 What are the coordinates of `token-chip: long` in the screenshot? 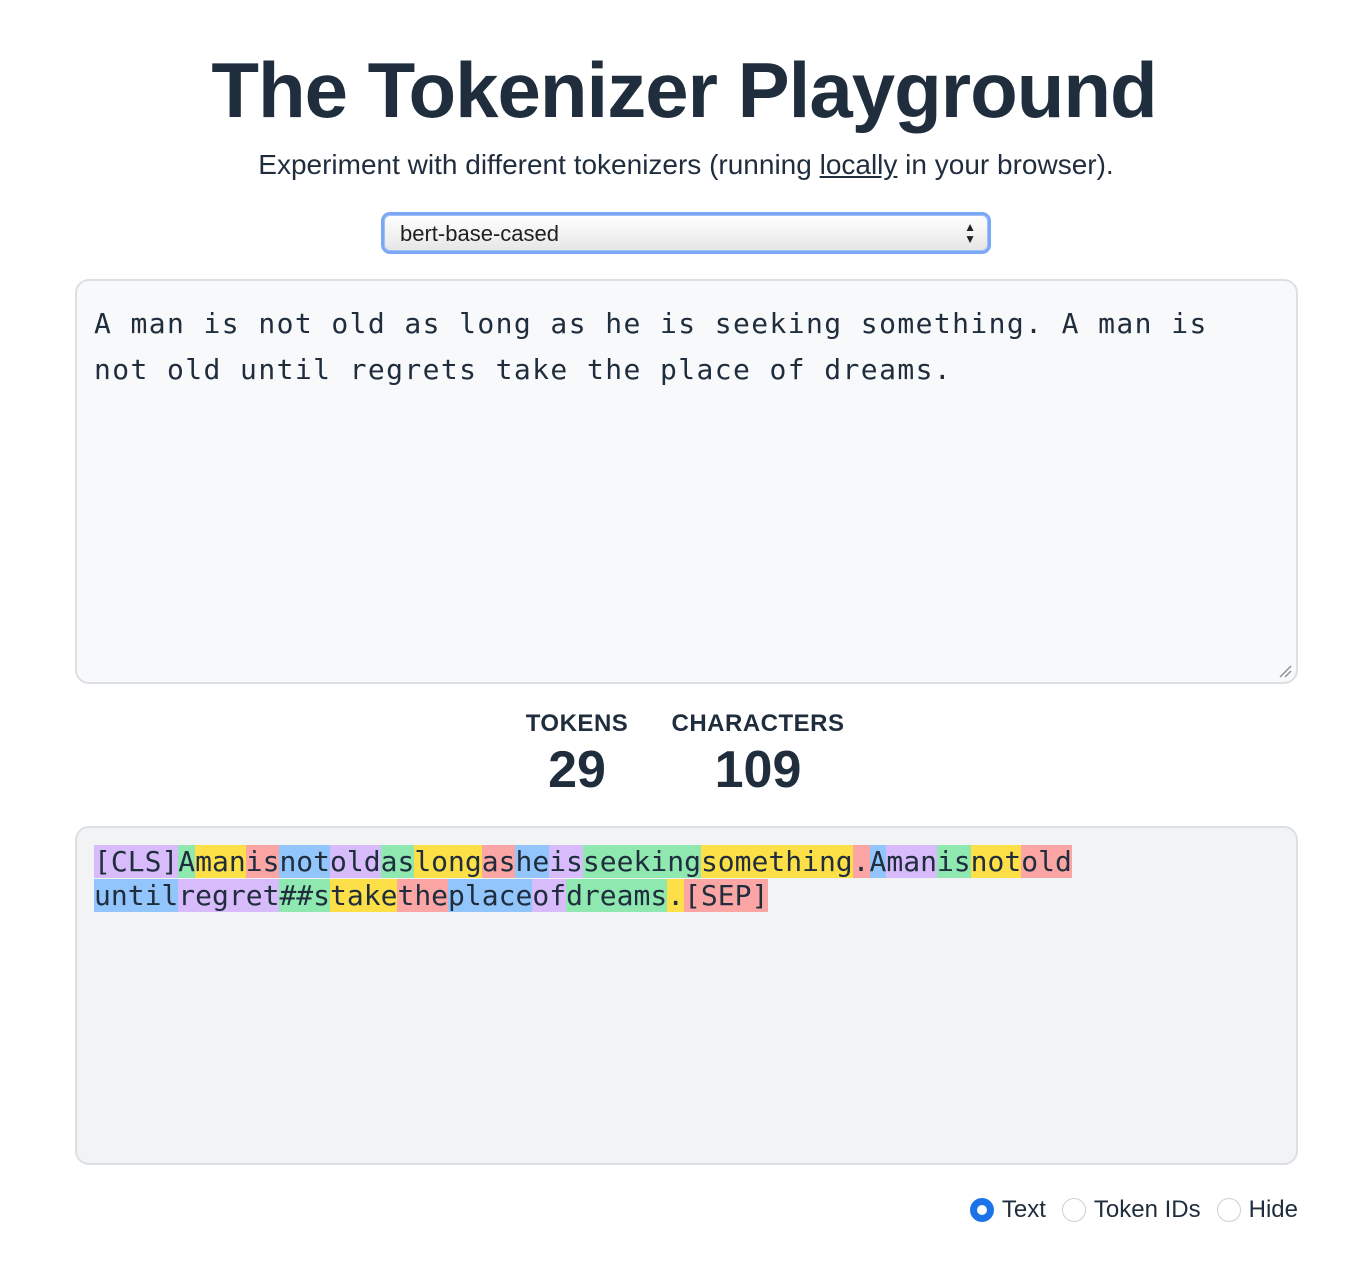 It's located at (448, 861).